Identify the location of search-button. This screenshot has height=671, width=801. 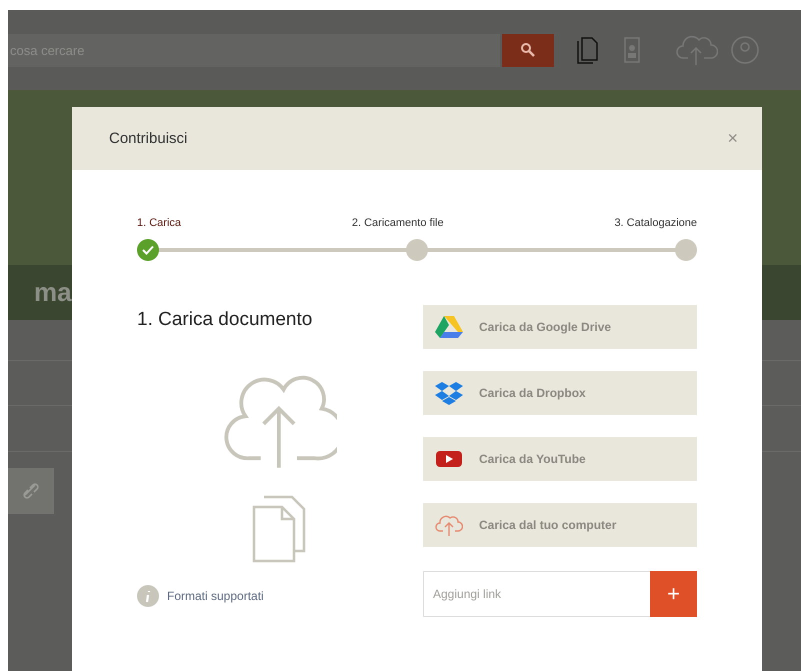
(528, 50).